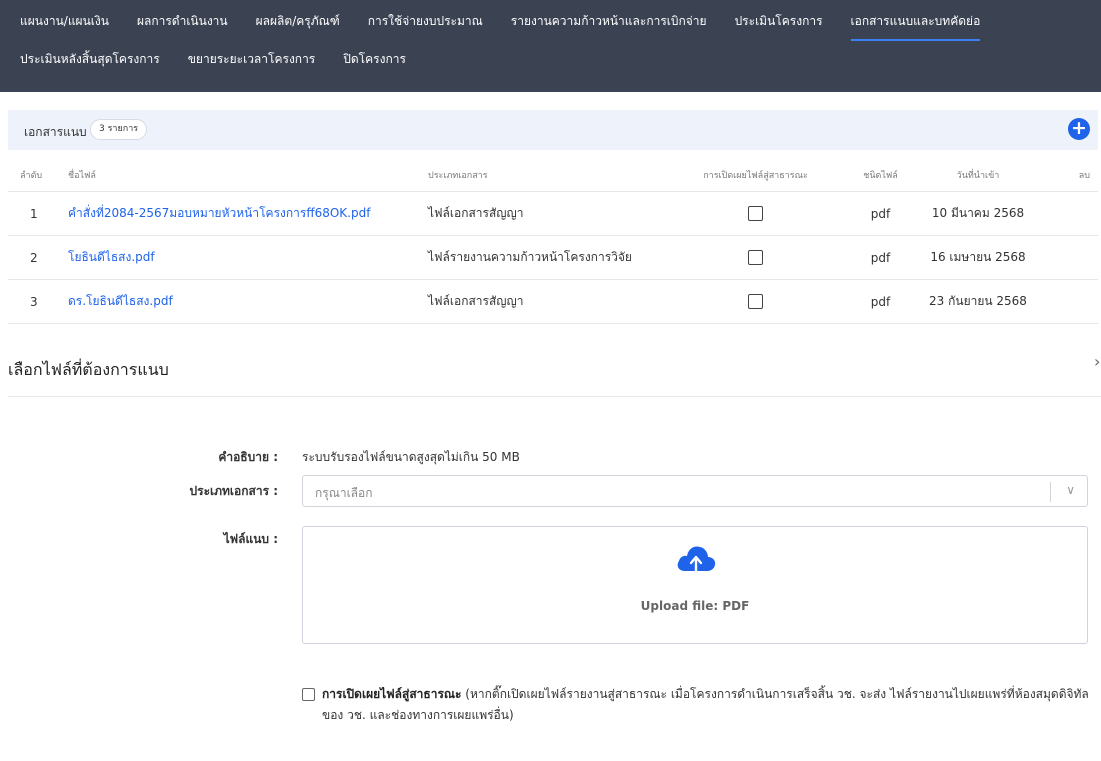 The height and width of the screenshot is (761, 1101). I want to click on row-no: 2, so click(34, 257).